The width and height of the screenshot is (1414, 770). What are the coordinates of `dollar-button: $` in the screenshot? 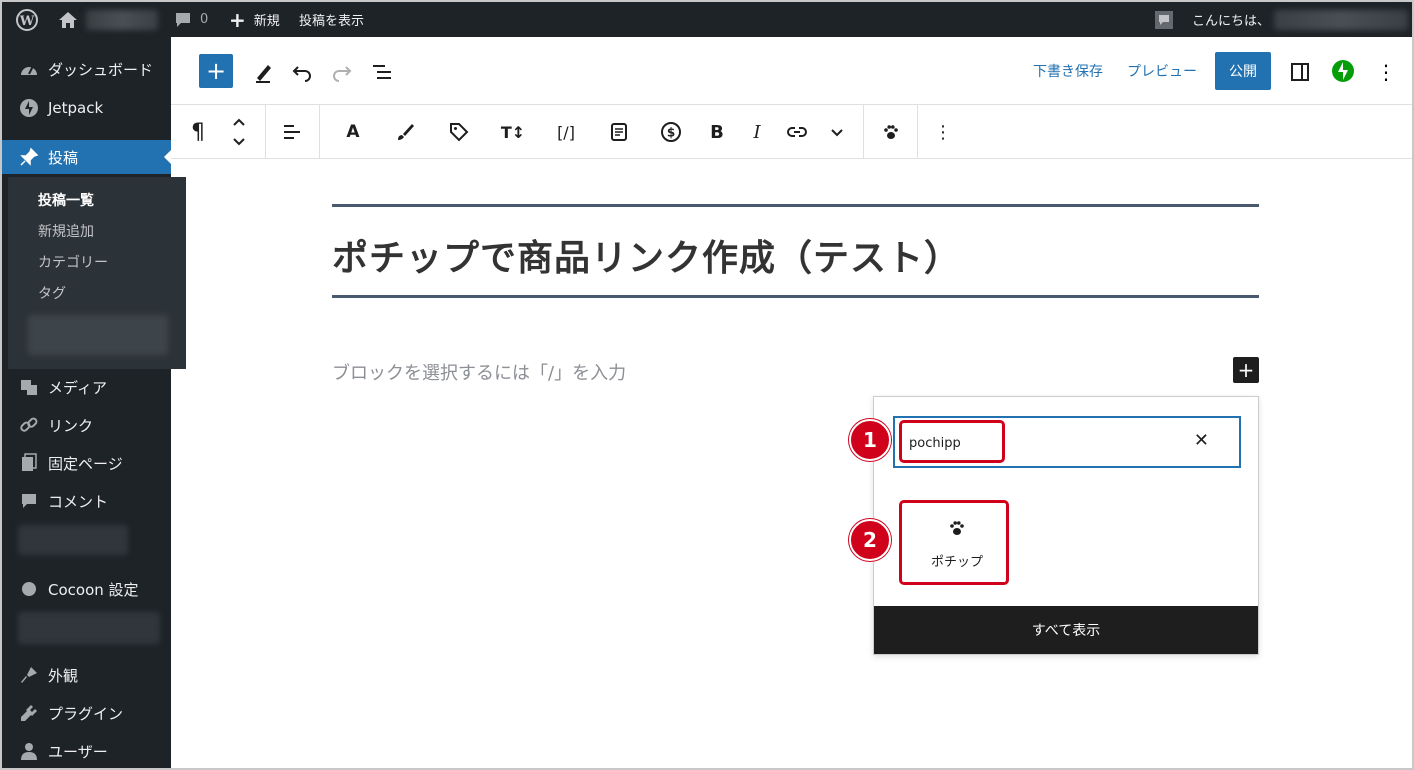 It's located at (671, 132).